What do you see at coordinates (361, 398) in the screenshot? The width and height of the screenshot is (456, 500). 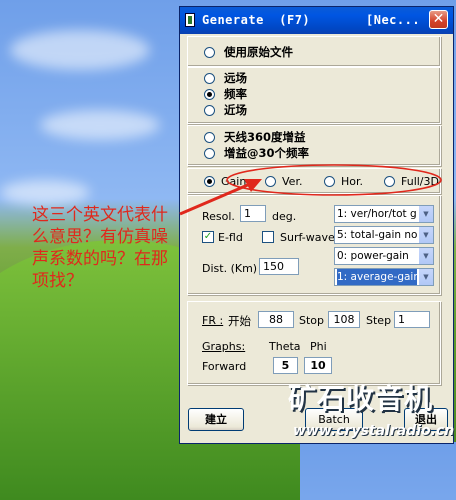 I see `watermark-brand: 矿石收音机` at bounding box center [361, 398].